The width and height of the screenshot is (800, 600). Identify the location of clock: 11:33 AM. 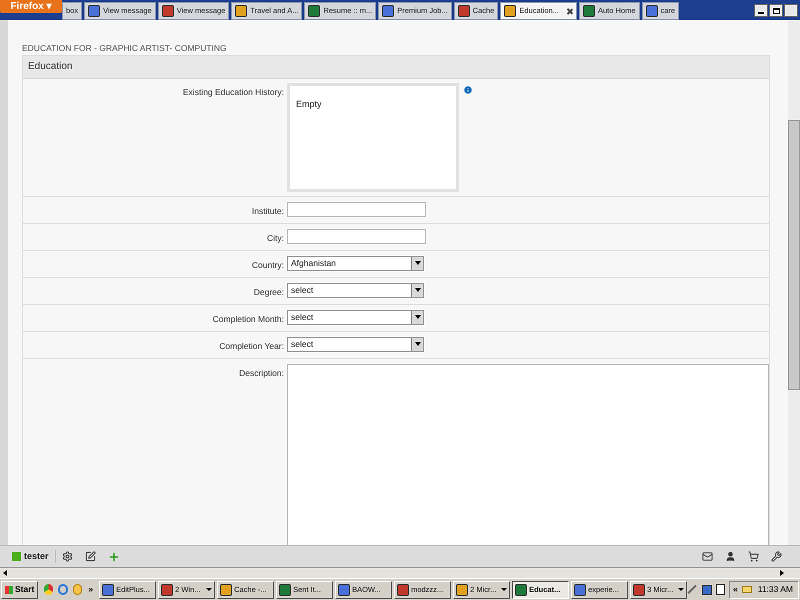
(775, 589).